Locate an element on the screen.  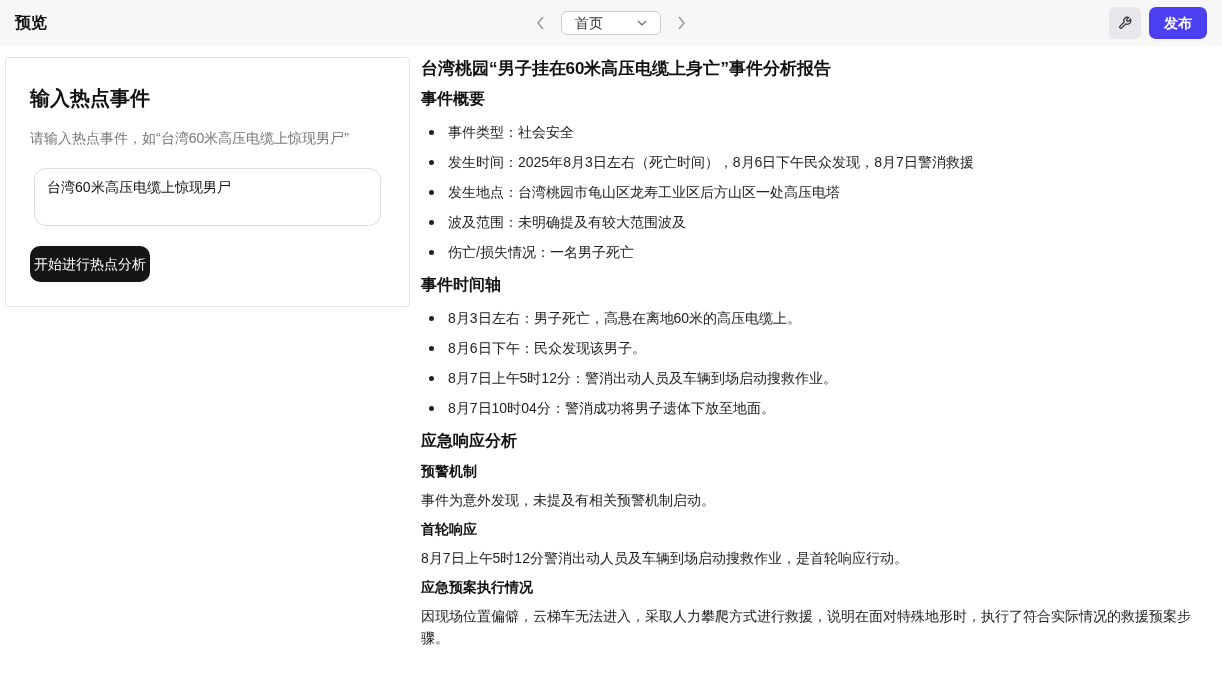
section-heading: 事件时间轴 is located at coordinates (461, 285).